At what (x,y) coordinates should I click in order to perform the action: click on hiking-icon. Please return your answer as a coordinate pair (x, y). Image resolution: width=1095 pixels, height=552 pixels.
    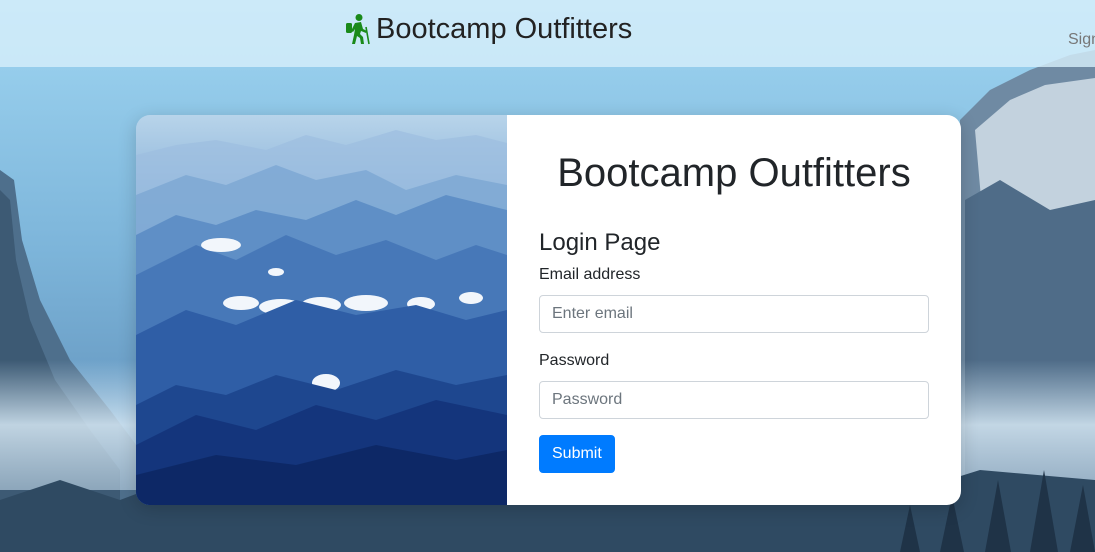
    Looking at the image, I should click on (357, 29).